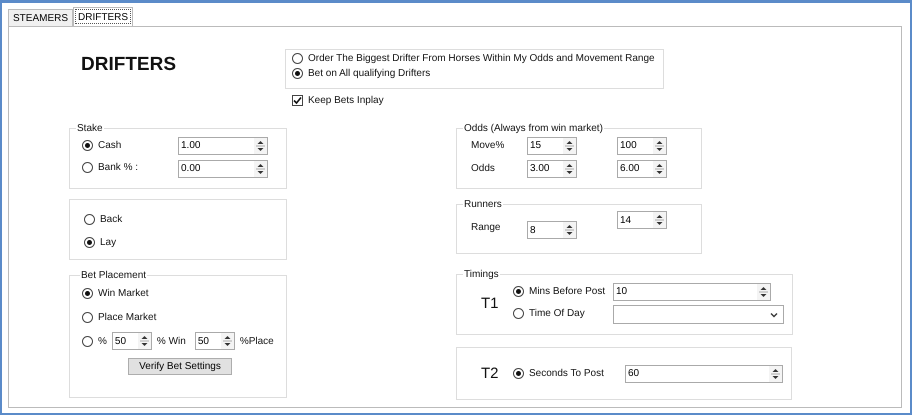 This screenshot has width=912, height=415. Describe the element at coordinates (114, 275) in the screenshot. I see `group-title: Bet Placement` at that location.